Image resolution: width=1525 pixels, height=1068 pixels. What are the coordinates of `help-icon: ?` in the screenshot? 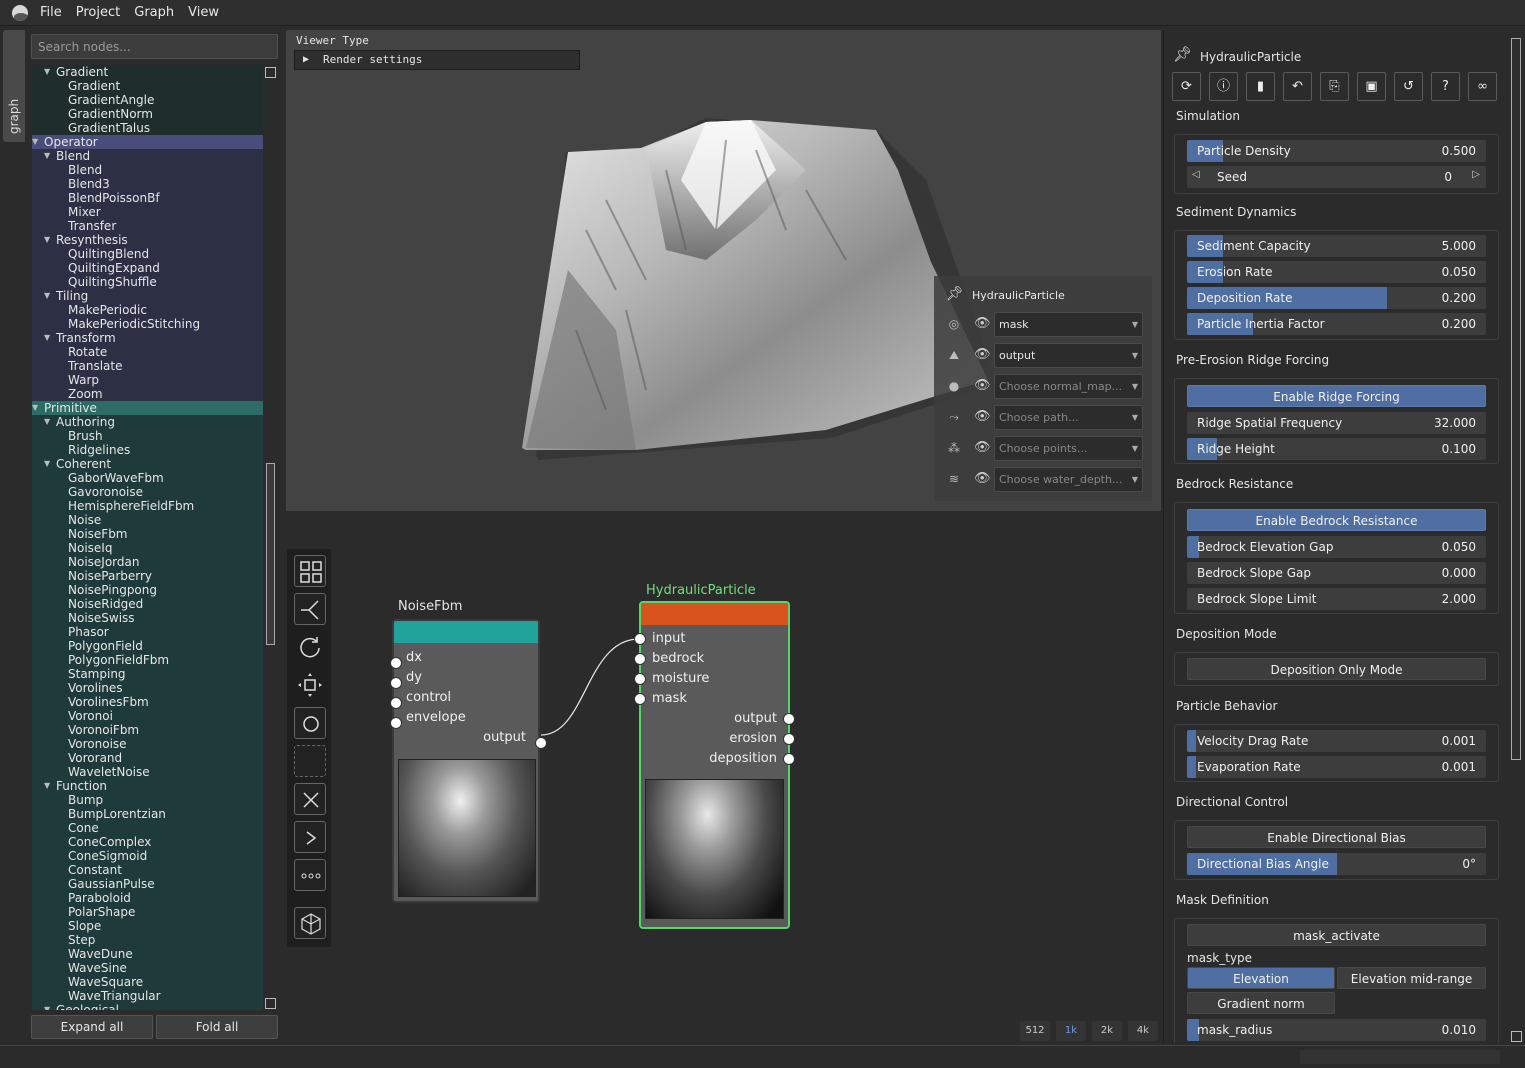 It's located at (1445, 86).